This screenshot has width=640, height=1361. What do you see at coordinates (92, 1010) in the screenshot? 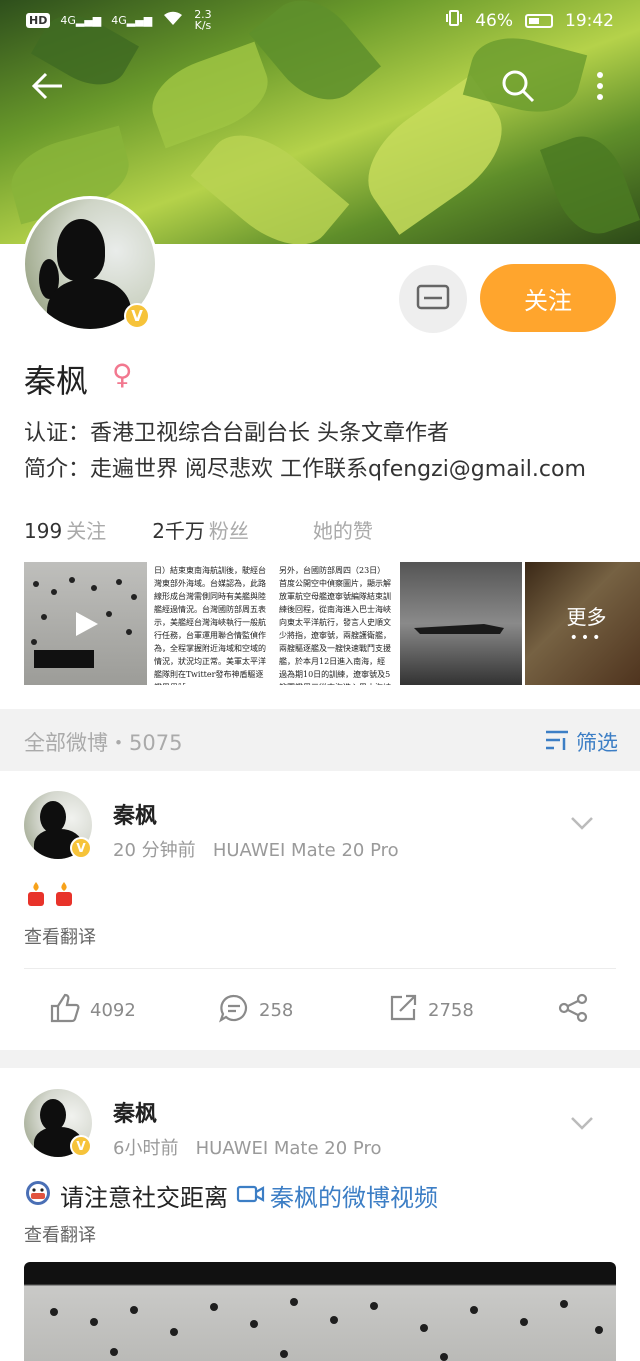
I see `like-button: 4092` at bounding box center [92, 1010].